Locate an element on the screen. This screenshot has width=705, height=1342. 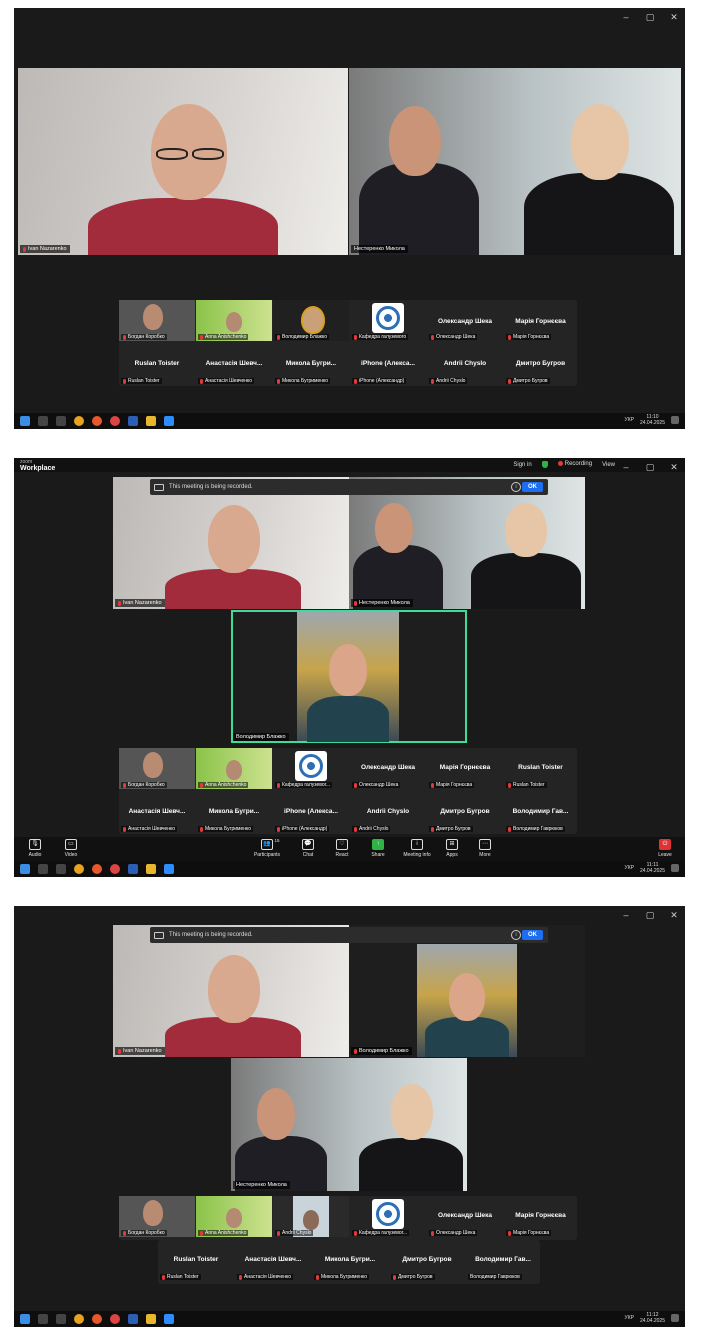
view-button: View is located at coordinates (608, 465).